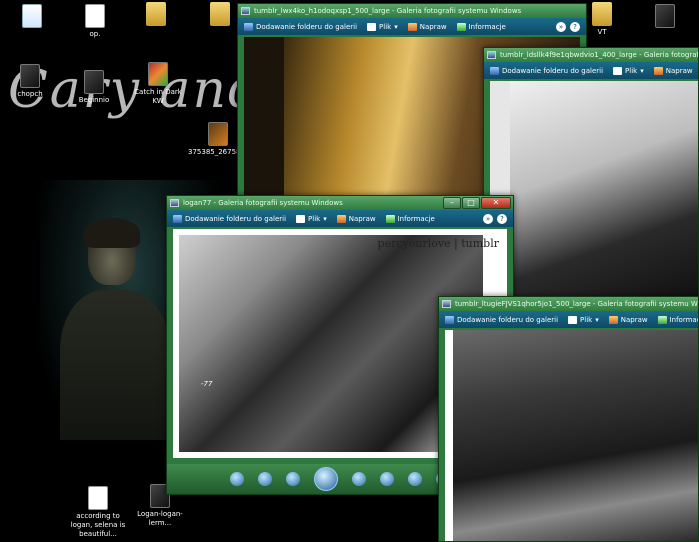 The width and height of the screenshot is (699, 542). Describe the element at coordinates (575, 435) in the screenshot. I see `photo-classroom-bw` at that location.